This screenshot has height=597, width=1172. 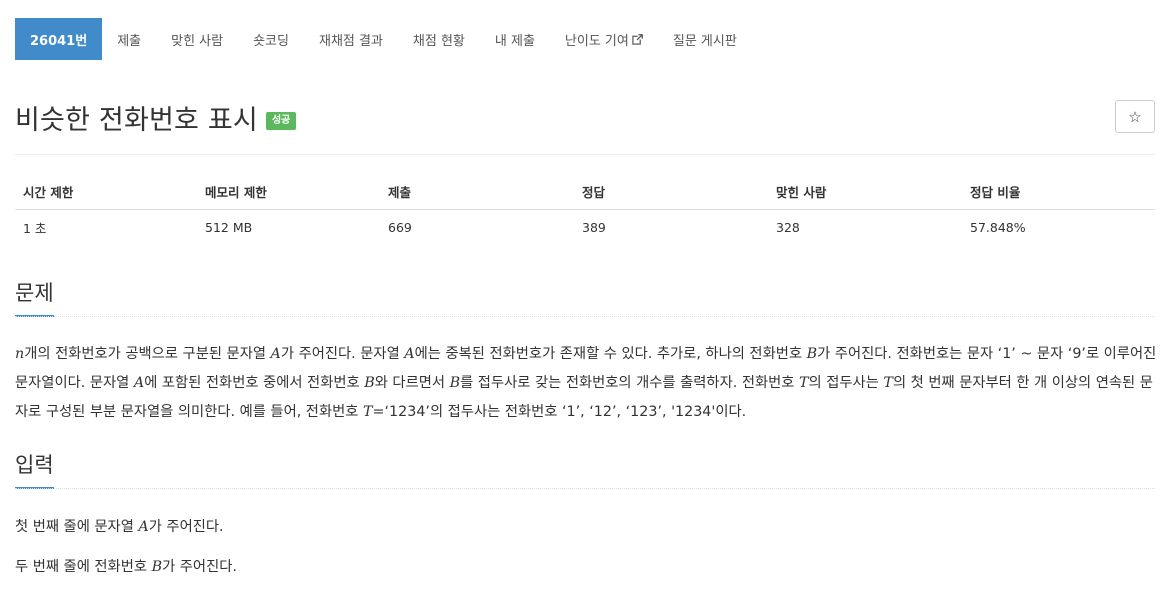 What do you see at coordinates (477, 192) in the screenshot?
I see `header-submissions: 제출` at bounding box center [477, 192].